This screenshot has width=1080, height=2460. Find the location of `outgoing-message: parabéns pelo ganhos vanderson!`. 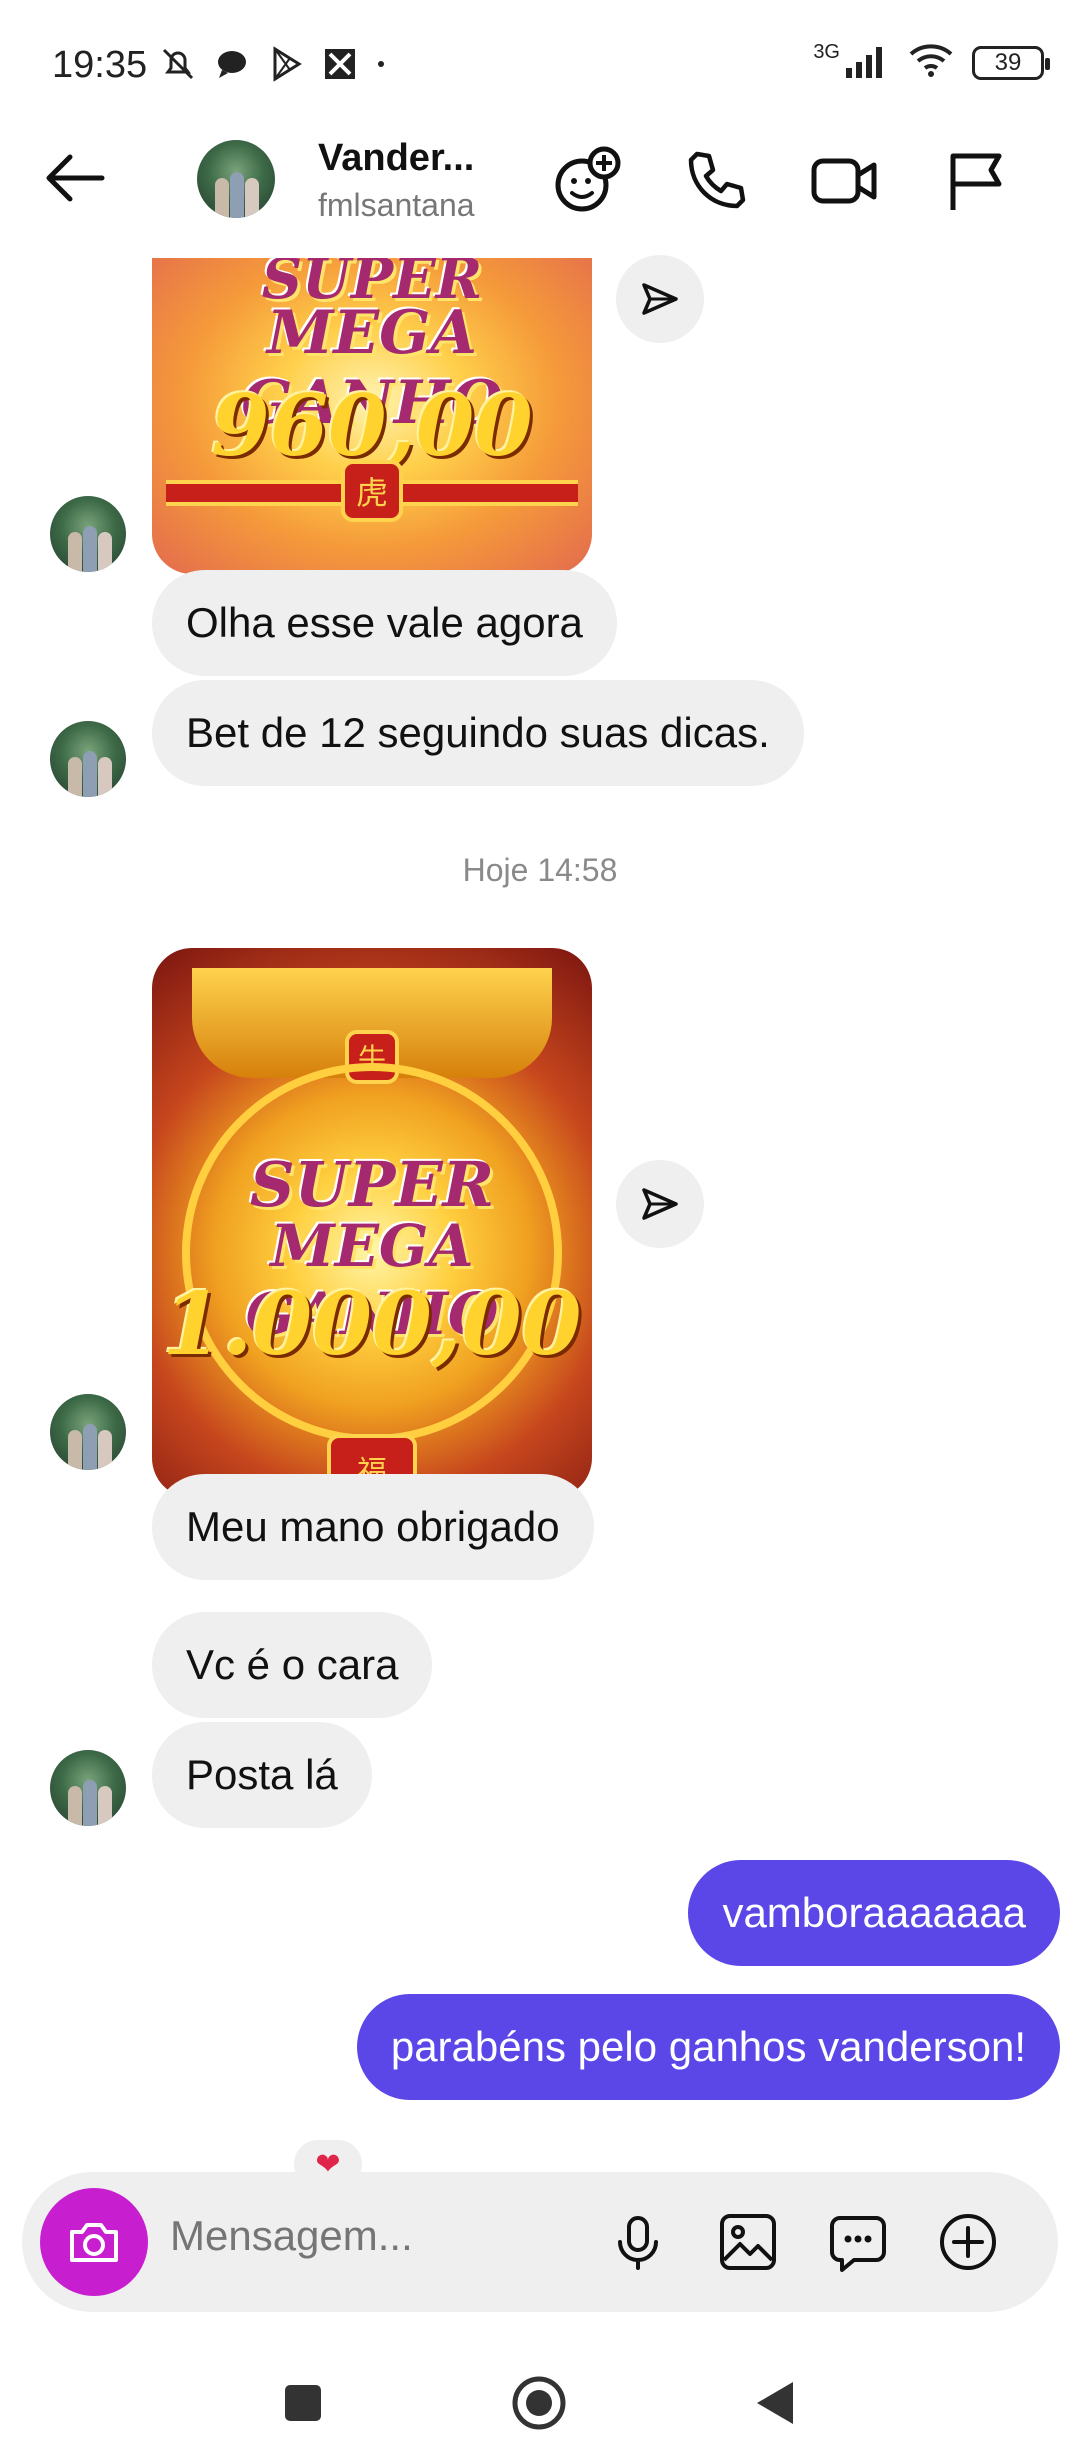

outgoing-message: parabéns pelo ganhos vanderson! is located at coordinates (708, 2047).